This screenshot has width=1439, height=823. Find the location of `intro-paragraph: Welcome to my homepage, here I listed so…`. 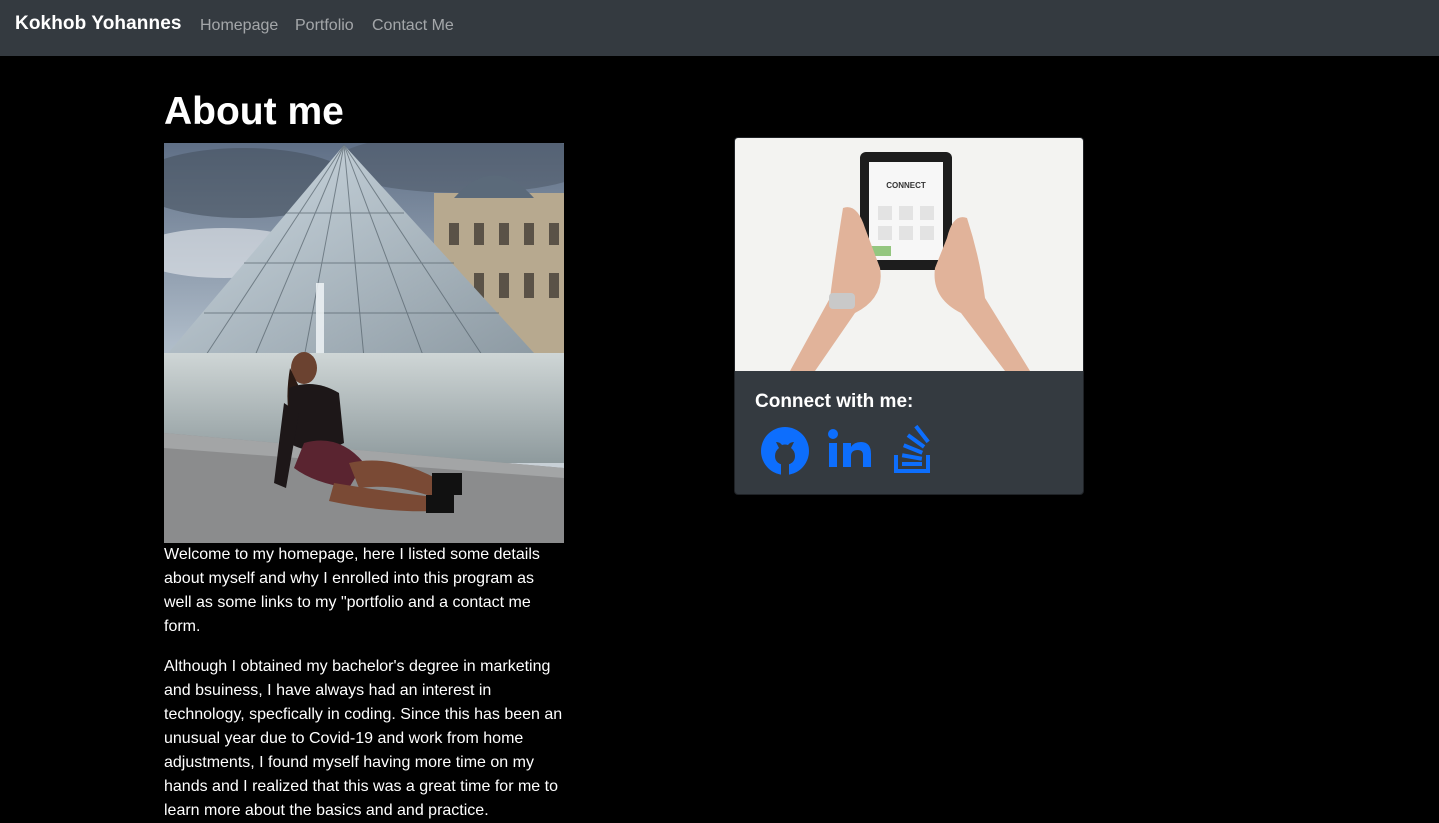

intro-paragraph: Welcome to my homepage, here I listed so… is located at coordinates (352, 590).